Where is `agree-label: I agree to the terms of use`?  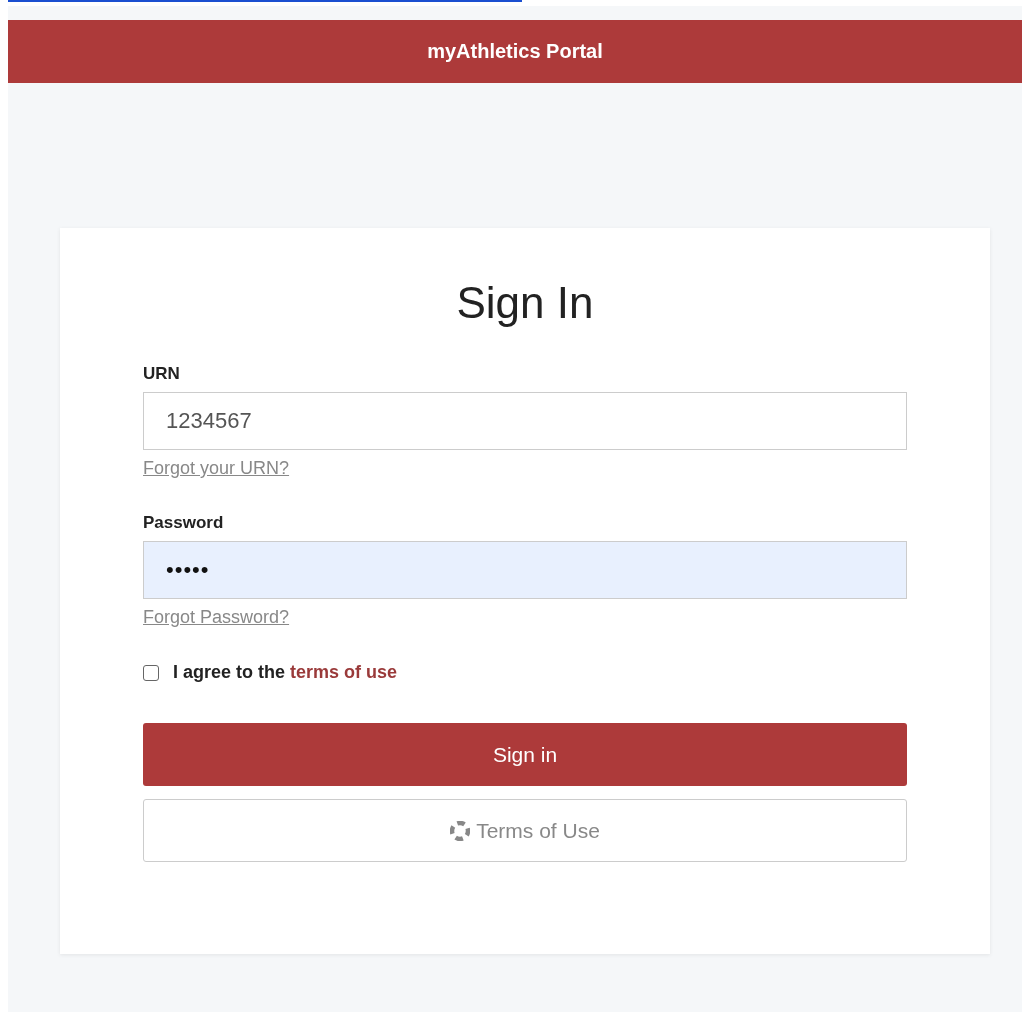 agree-label: I agree to the terms of use is located at coordinates (285, 672).